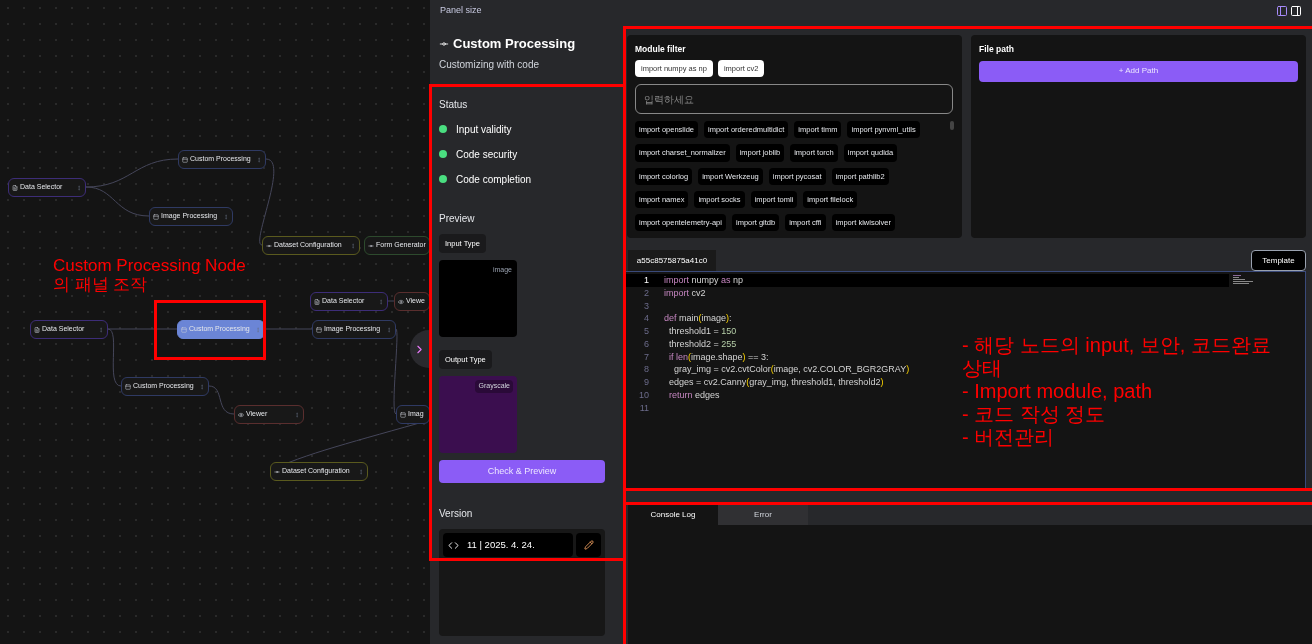 This screenshot has height=644, width=1312. I want to click on line-number: 7, so click(646, 357).